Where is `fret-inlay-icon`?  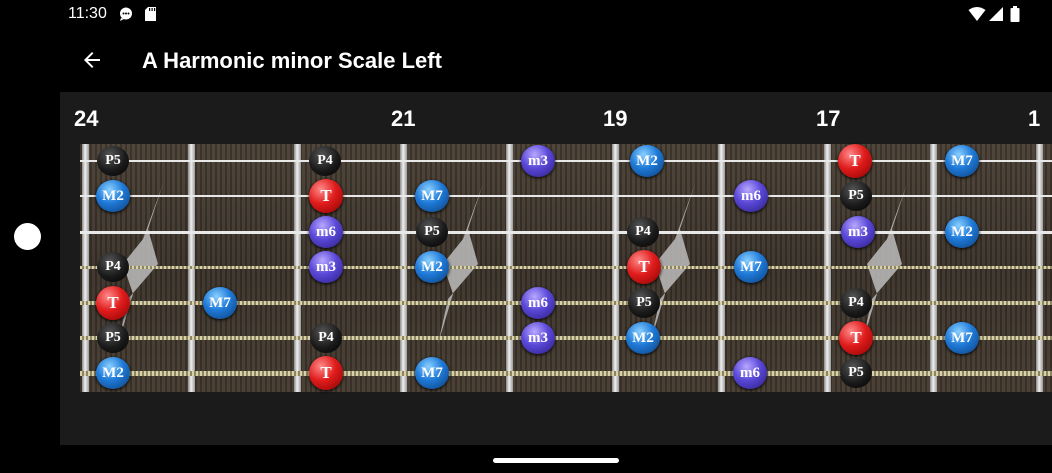
fret-inlay-icon is located at coordinates (884, 264).